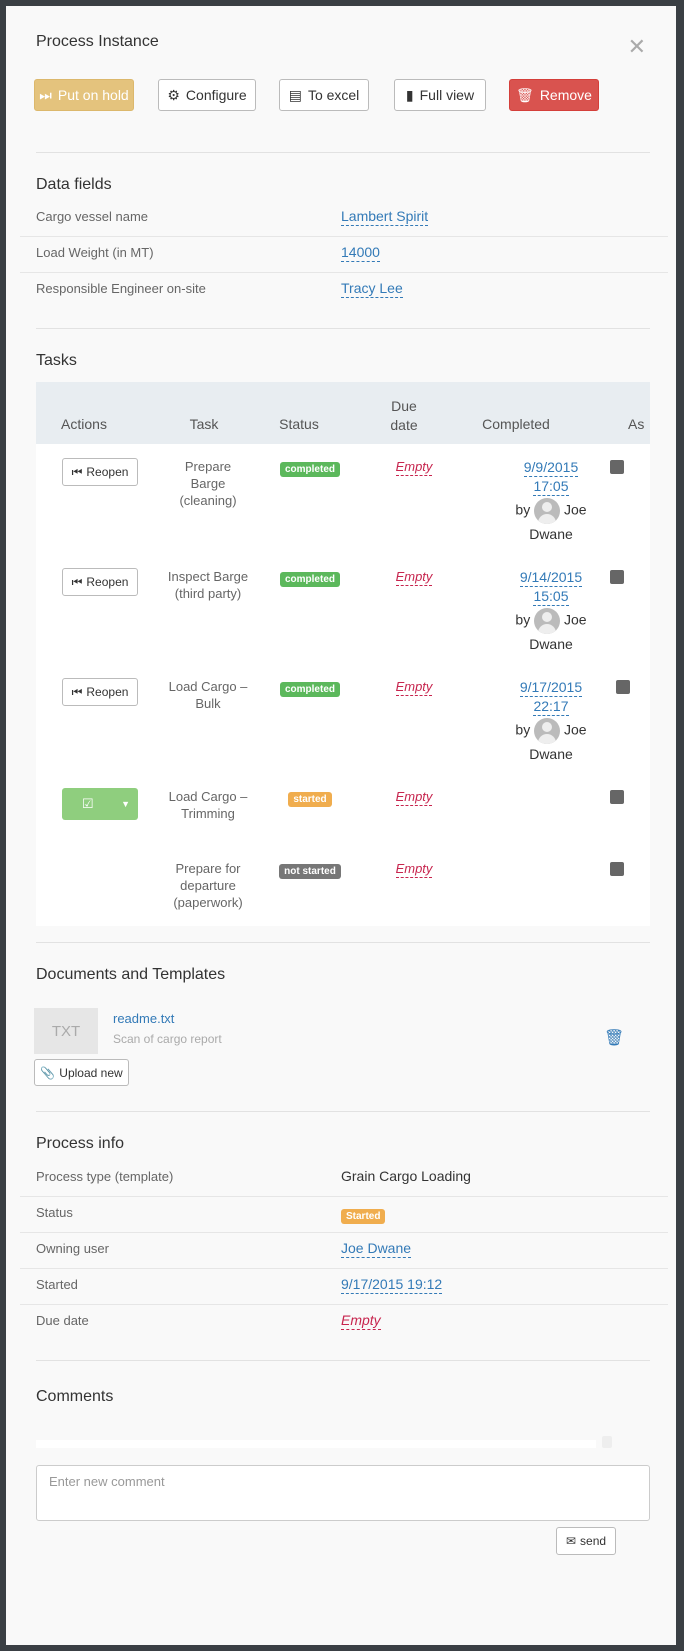  What do you see at coordinates (551, 487) in the screenshot?
I see `completed-time: 17:05` at bounding box center [551, 487].